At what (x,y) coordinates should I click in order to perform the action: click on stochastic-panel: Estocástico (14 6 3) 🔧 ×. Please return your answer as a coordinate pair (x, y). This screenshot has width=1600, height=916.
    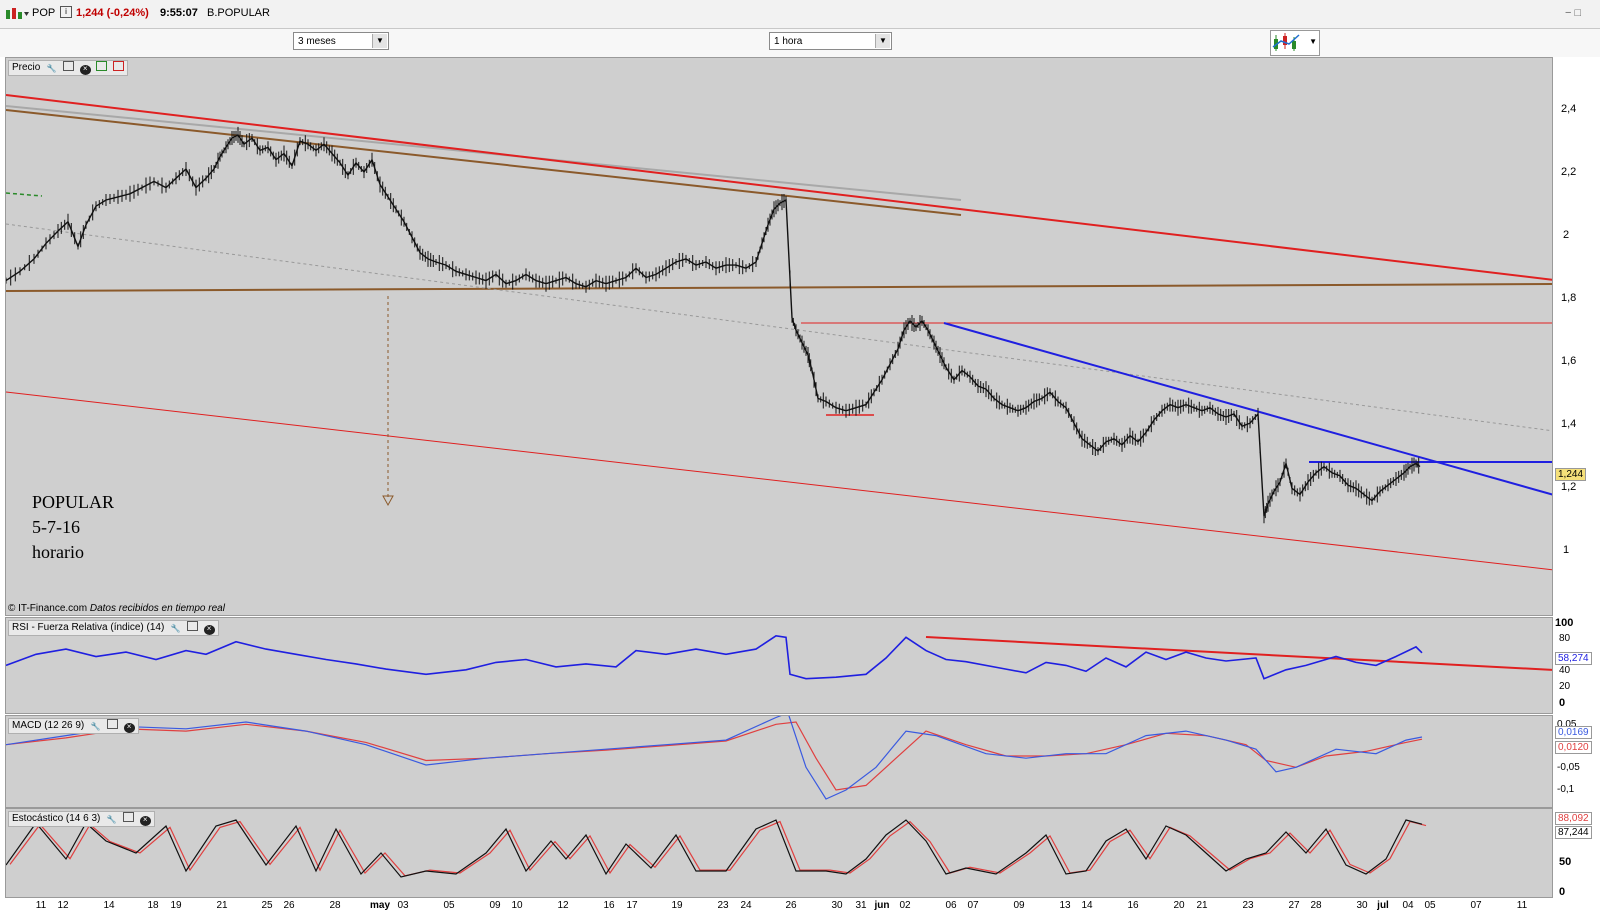
    Looking at the image, I should click on (779, 853).